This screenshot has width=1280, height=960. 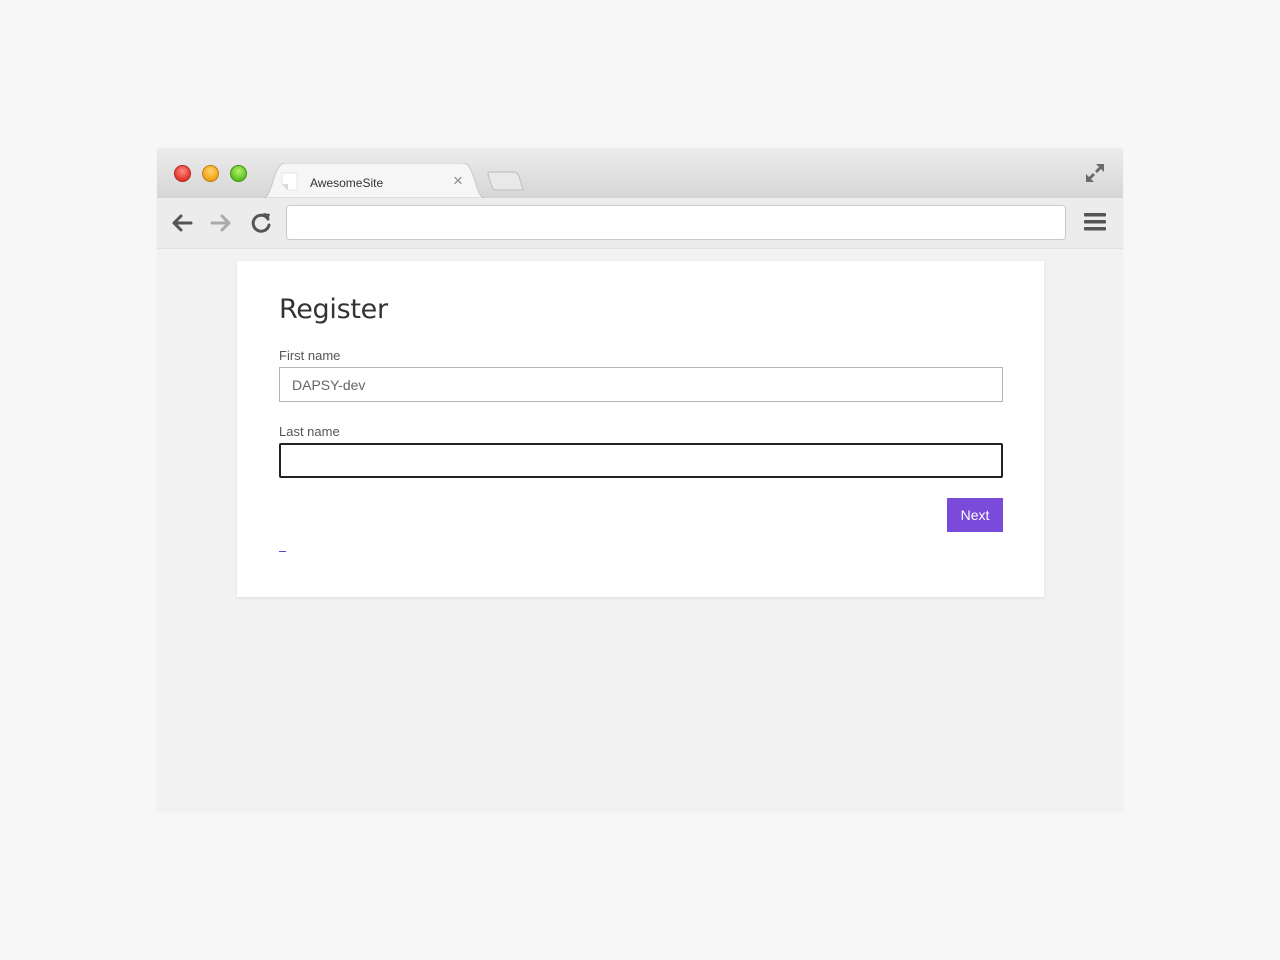 What do you see at coordinates (210, 173) in the screenshot?
I see `minimize-window-button` at bounding box center [210, 173].